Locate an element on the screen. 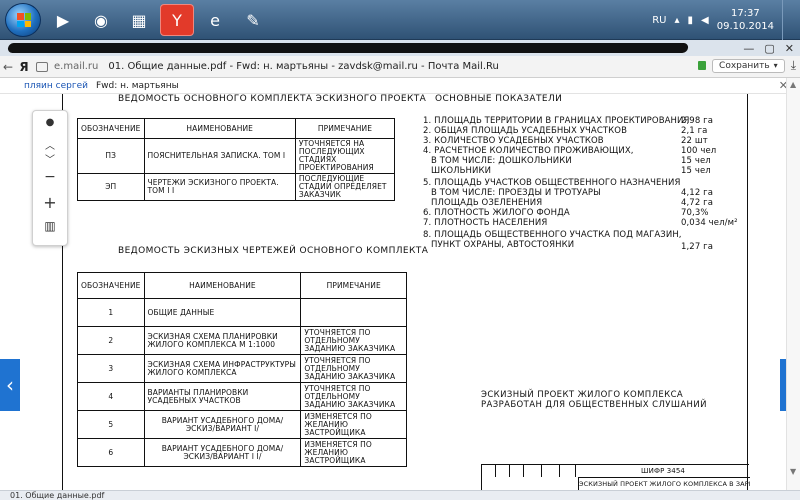  indicator-value: 70,3% is located at coordinates (695, 213).